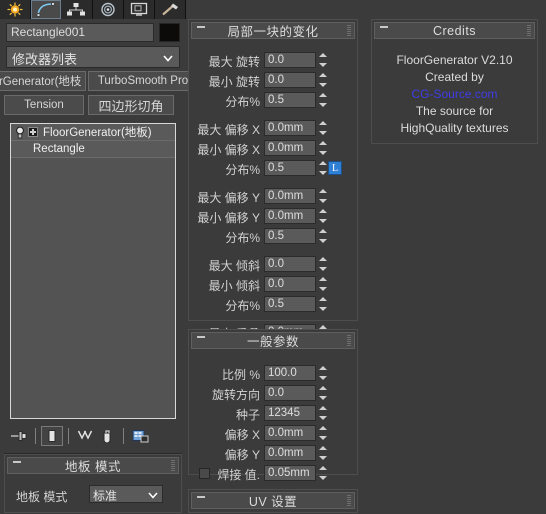  What do you see at coordinates (273, 500) in the screenshot?
I see `rollout-uv-settings-header: UV 设置` at bounding box center [273, 500].